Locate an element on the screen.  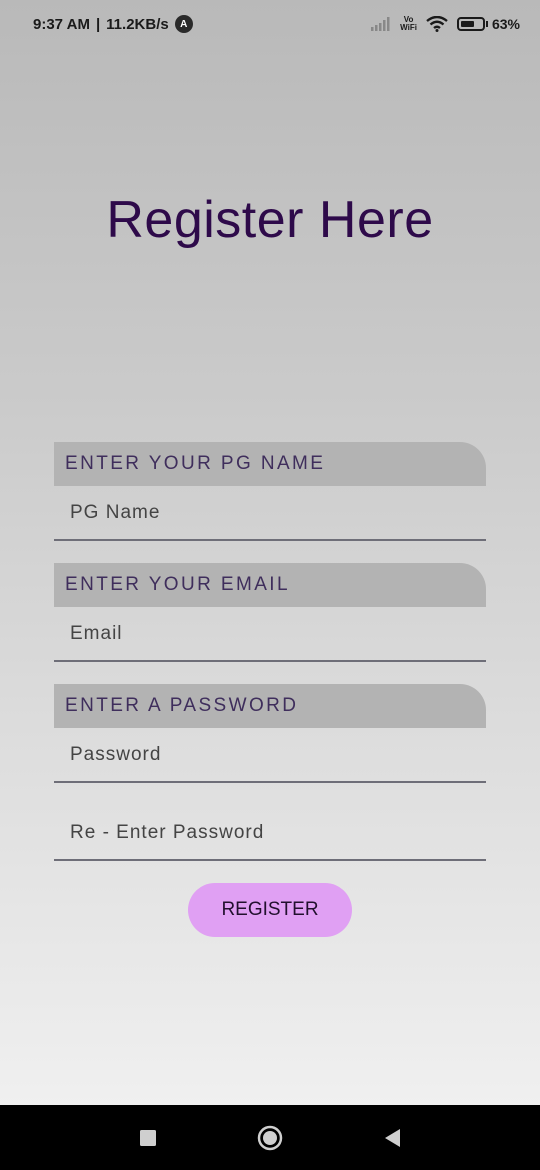
password-header: ENTER A PASSWORD is located at coordinates (270, 706).